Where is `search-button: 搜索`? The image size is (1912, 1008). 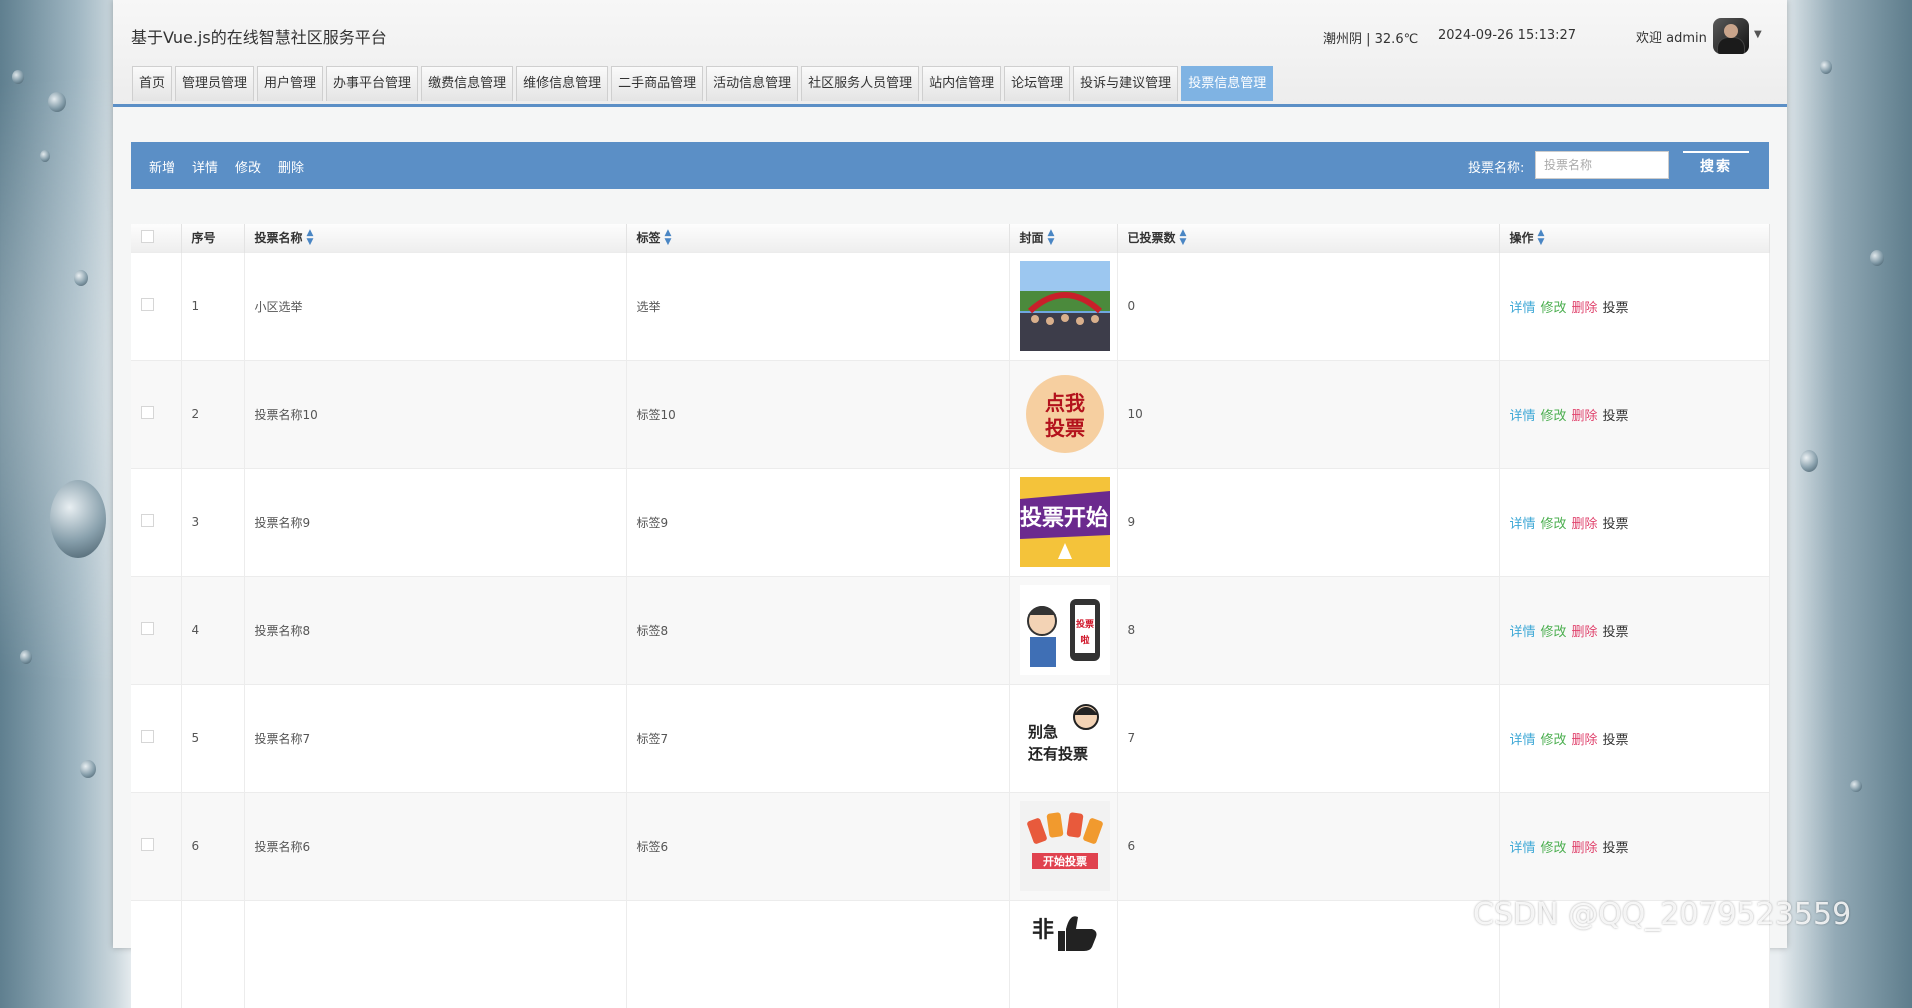
search-button: 搜索 is located at coordinates (1716, 165).